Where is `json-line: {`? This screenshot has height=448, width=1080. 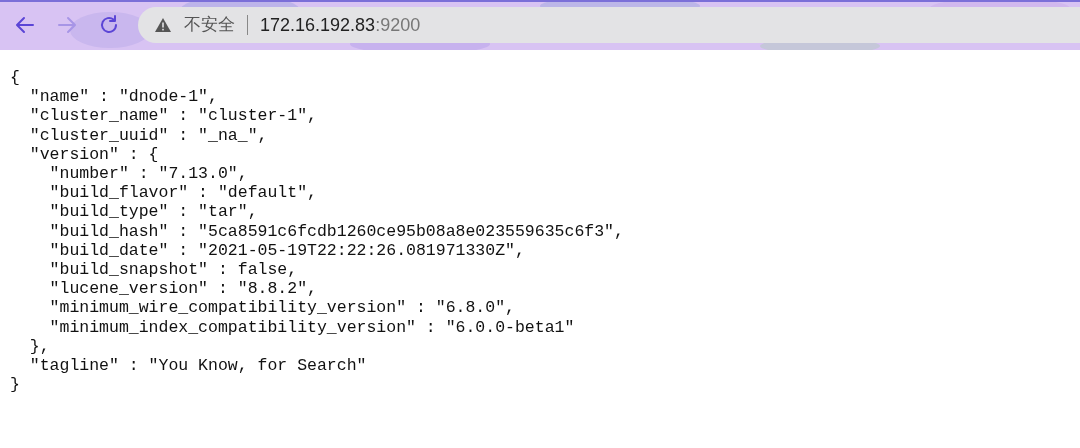 json-line: { is located at coordinates (15, 78).